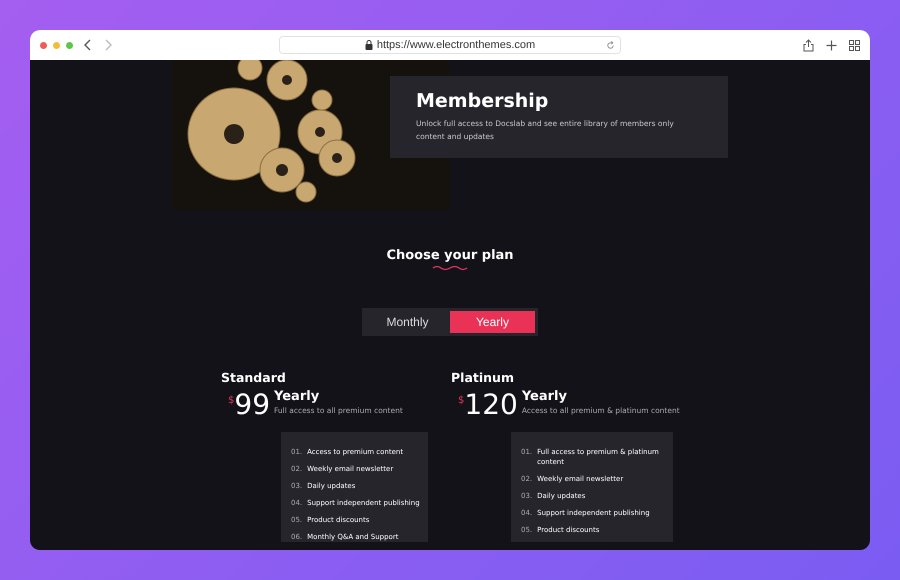  What do you see at coordinates (483, 101) in the screenshot?
I see `membership-title: Membership` at bounding box center [483, 101].